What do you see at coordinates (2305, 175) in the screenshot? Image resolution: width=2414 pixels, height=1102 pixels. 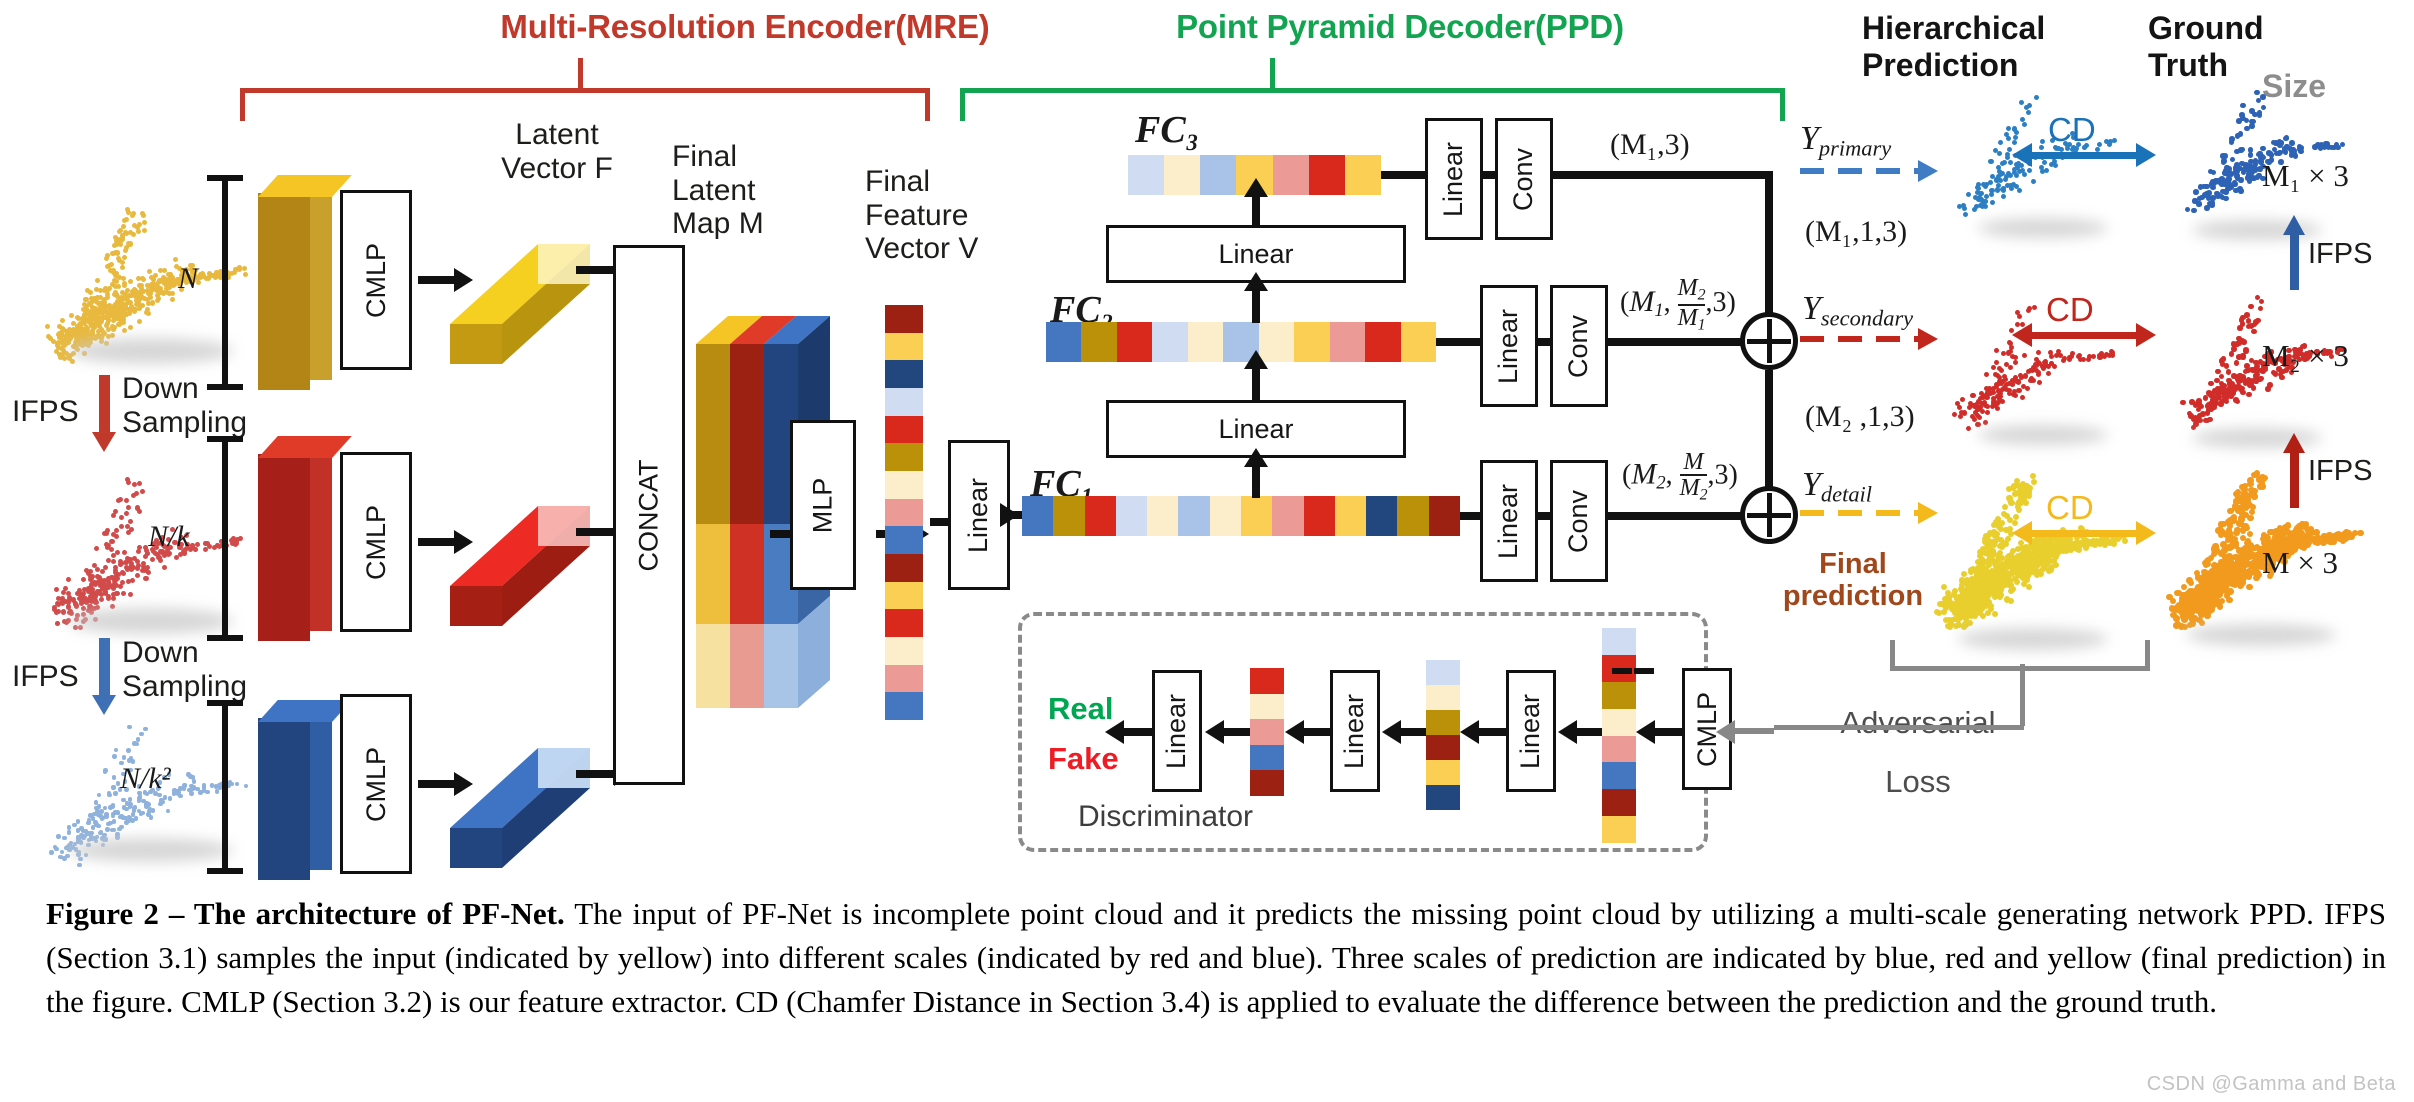 I see `size-label-1: M₁ × 3` at bounding box center [2305, 175].